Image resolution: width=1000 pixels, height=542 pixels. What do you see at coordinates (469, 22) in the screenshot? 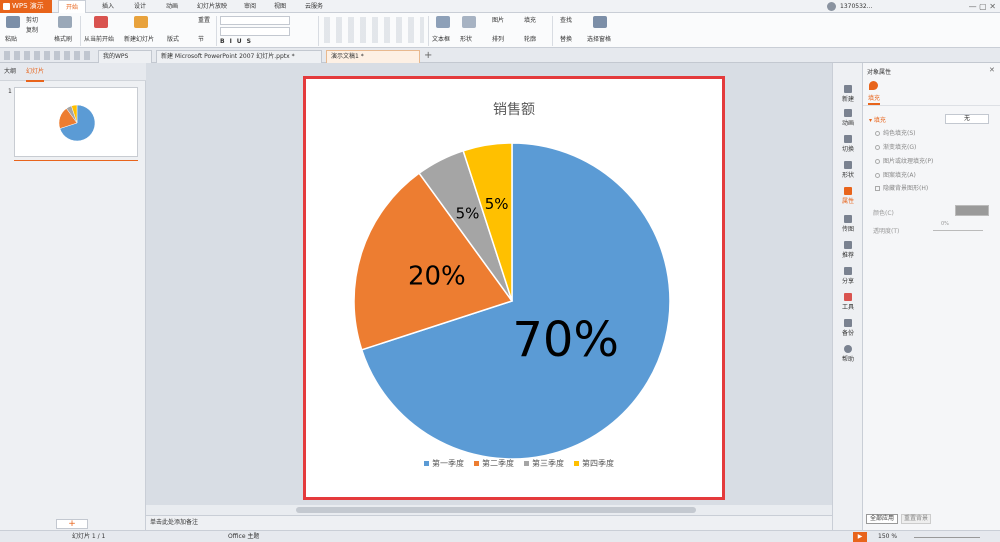
I see `shape-icon` at bounding box center [469, 22].